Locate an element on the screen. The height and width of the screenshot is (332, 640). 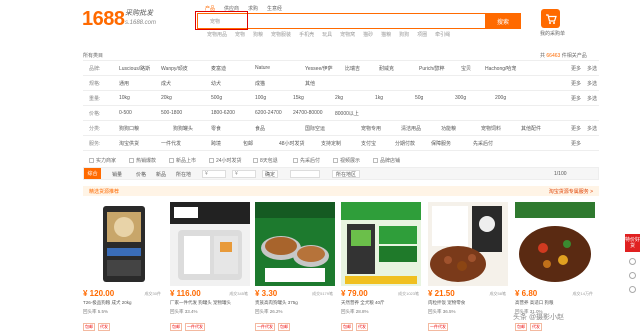
checkbox-new: 新品上市 is located at coordinates (182, 160).